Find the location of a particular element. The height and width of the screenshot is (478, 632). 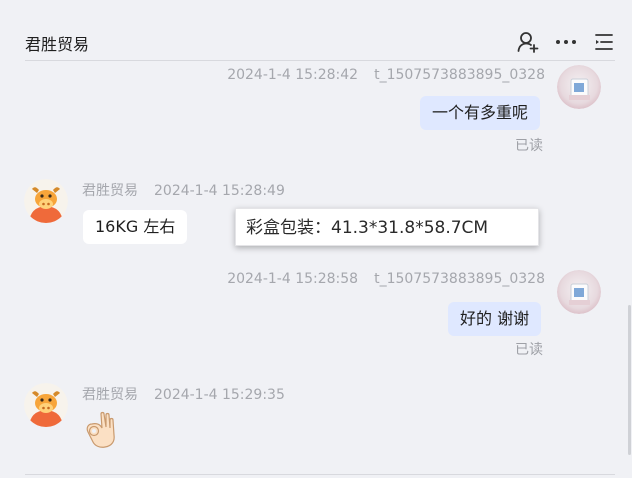

ok-hand-emoji is located at coordinates (101, 430).